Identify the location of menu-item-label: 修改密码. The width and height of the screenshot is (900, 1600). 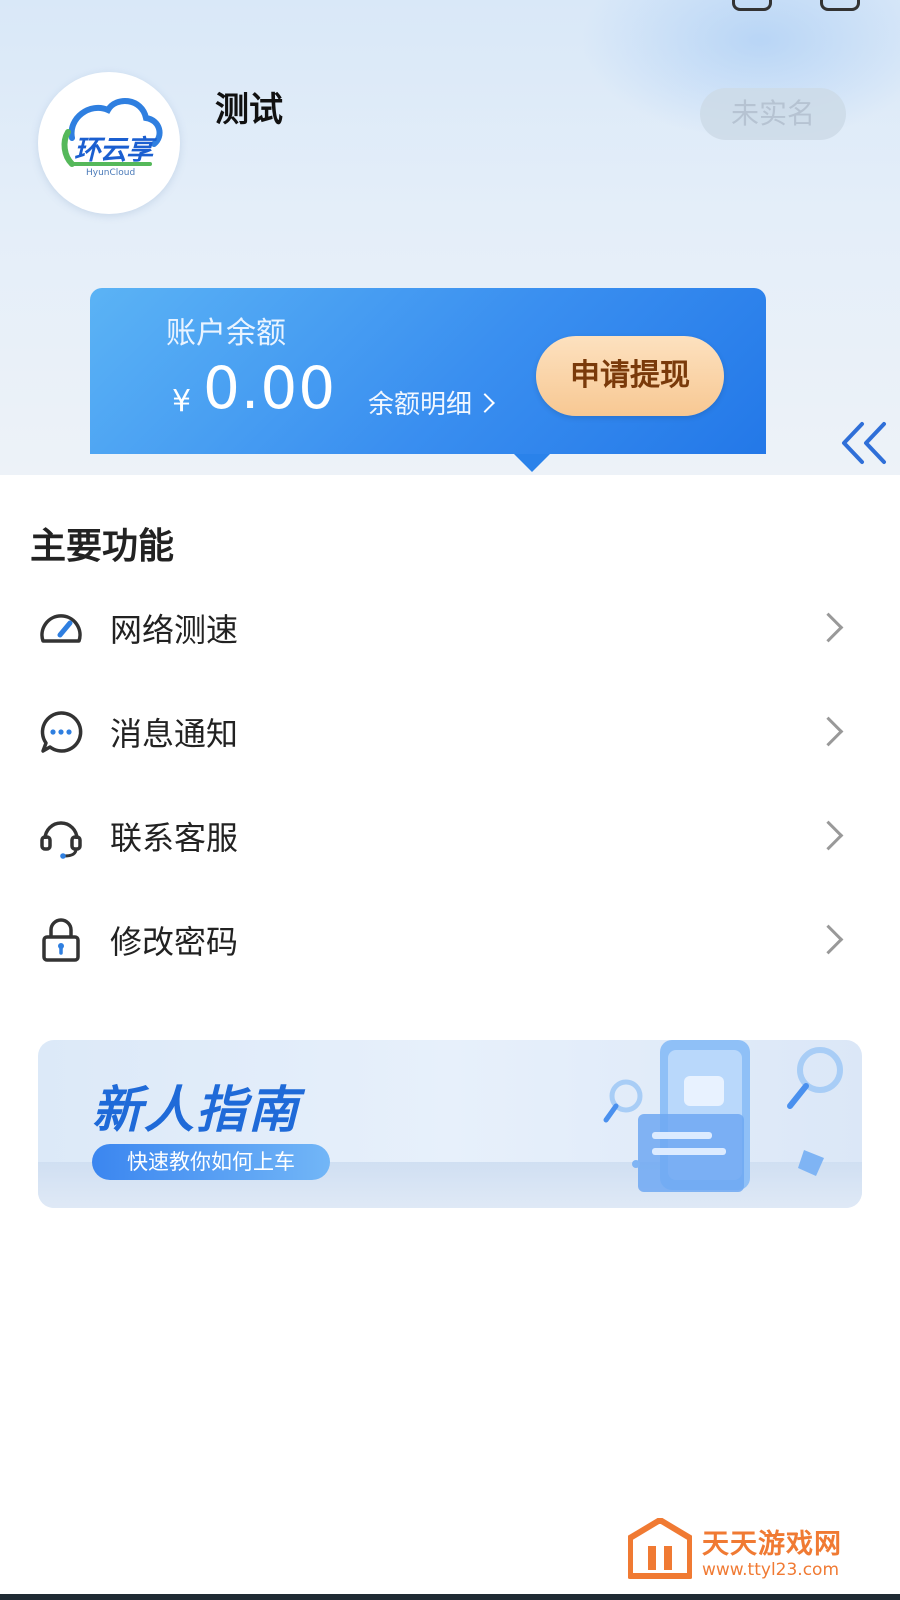
(174, 942).